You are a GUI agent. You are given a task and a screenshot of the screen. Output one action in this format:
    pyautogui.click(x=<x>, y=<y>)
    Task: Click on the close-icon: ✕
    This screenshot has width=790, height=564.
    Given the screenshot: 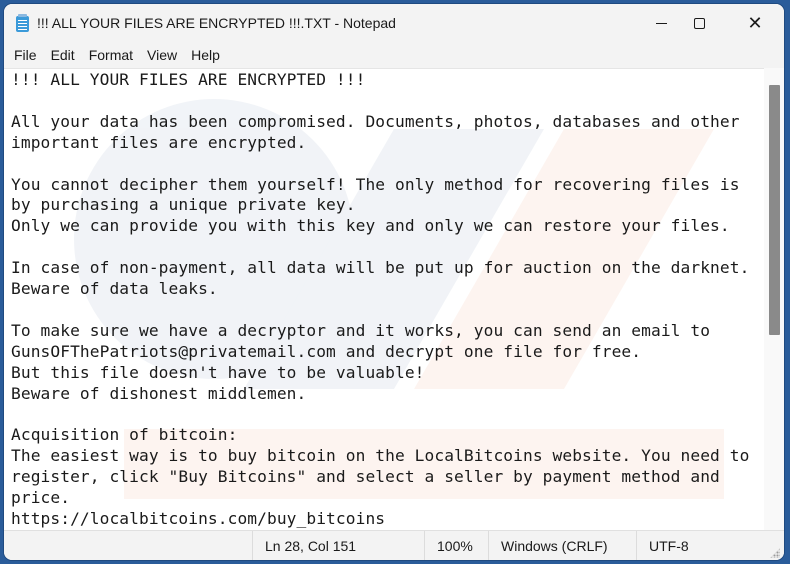 What is the action you would take?
    pyautogui.click(x=755, y=23)
    